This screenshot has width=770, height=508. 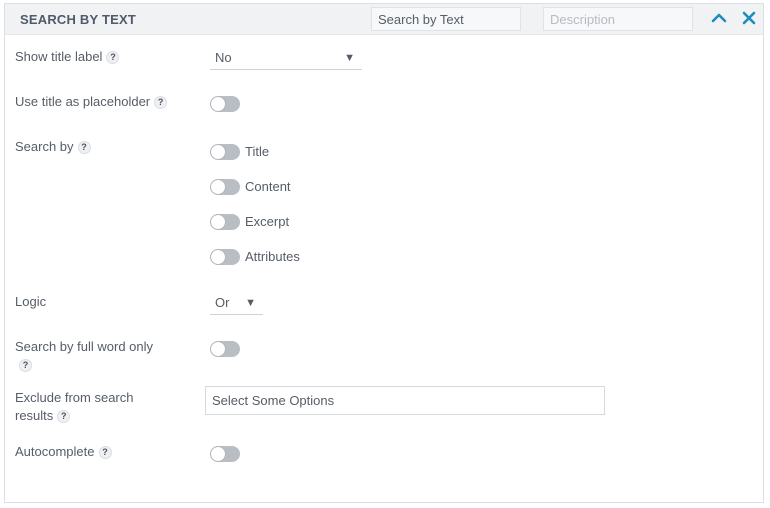 I want to click on full-word-toggle, so click(x=225, y=349).